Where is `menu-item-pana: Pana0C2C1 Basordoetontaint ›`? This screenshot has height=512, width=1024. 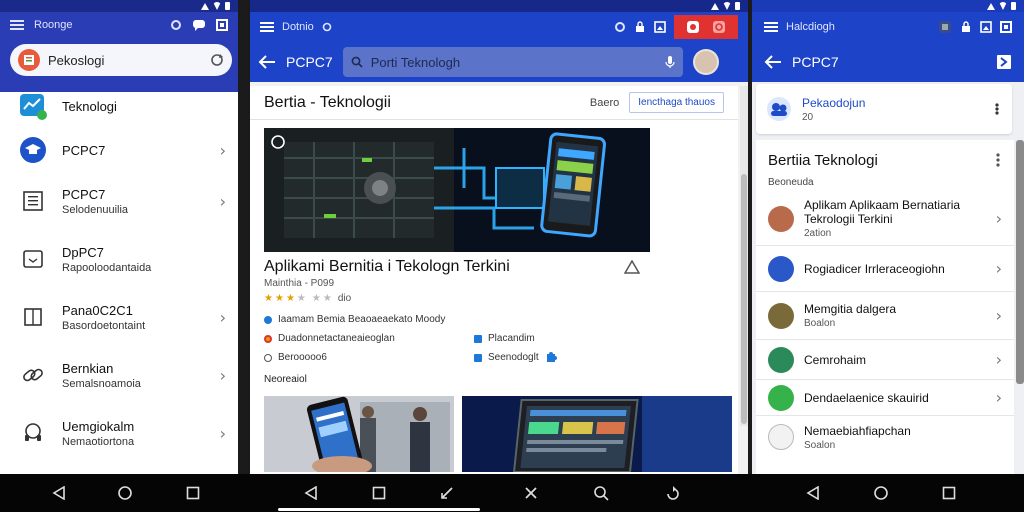
menu-item-pana: Pana0C2C1 Basordoetontaint › is located at coordinates (119, 317).